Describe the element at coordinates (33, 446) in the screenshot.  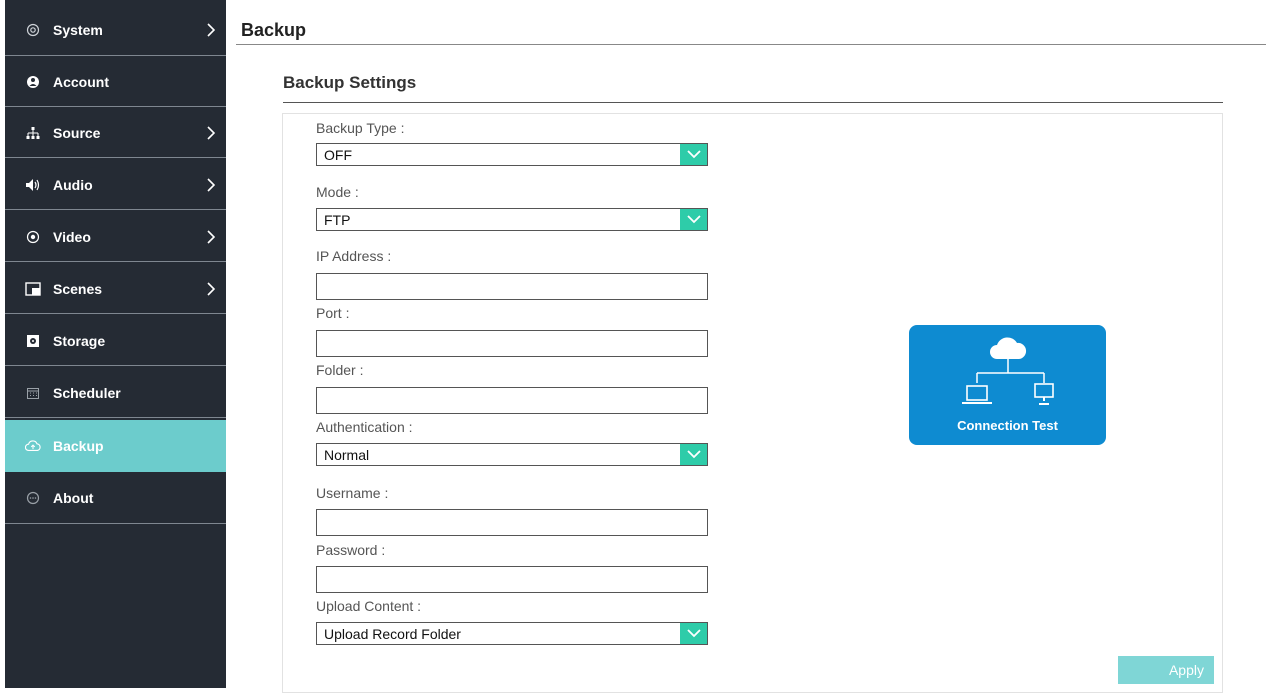
I see `cloud-upload-icon` at that location.